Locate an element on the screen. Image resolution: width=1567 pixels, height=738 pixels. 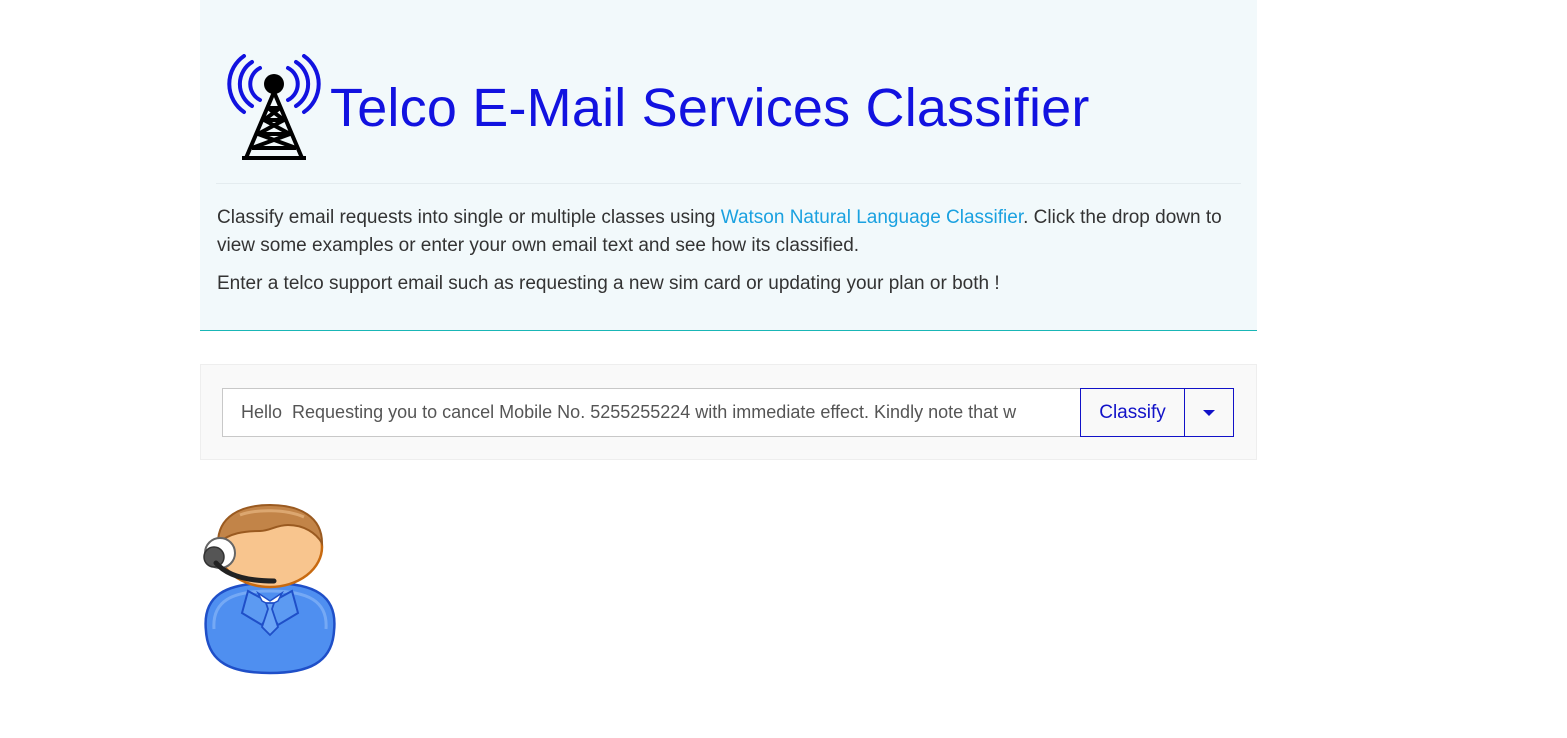
email-text-input is located at coordinates (652, 412).